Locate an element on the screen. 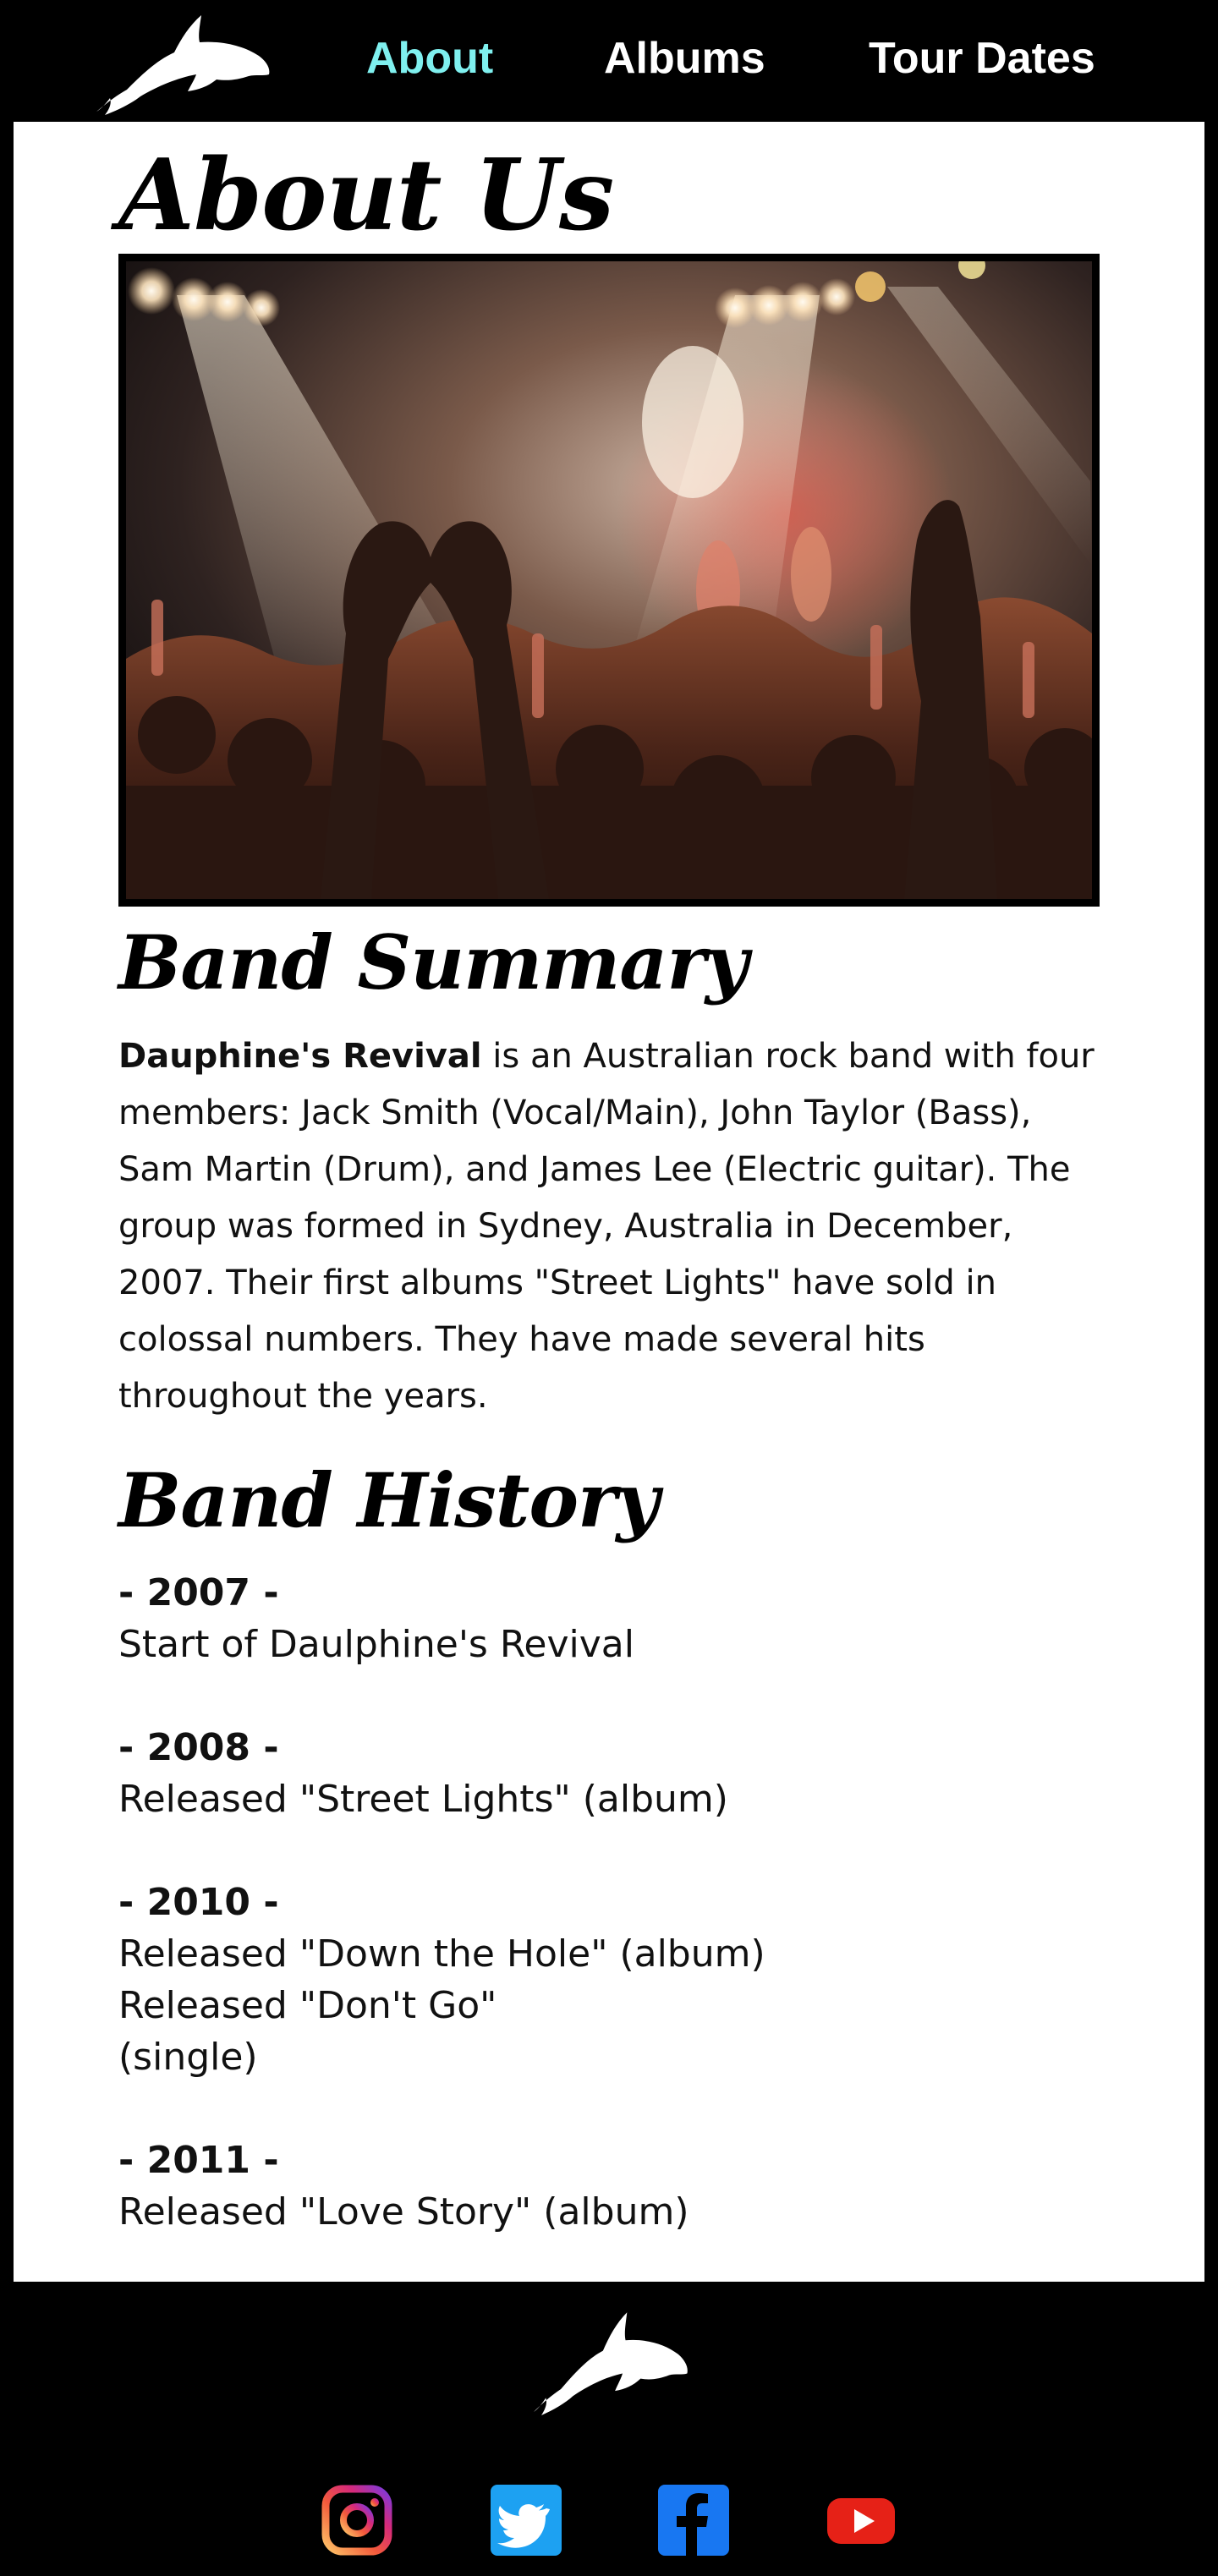 This screenshot has width=1218, height=2576. timeline-year: - 2011 - is located at coordinates (199, 2160).